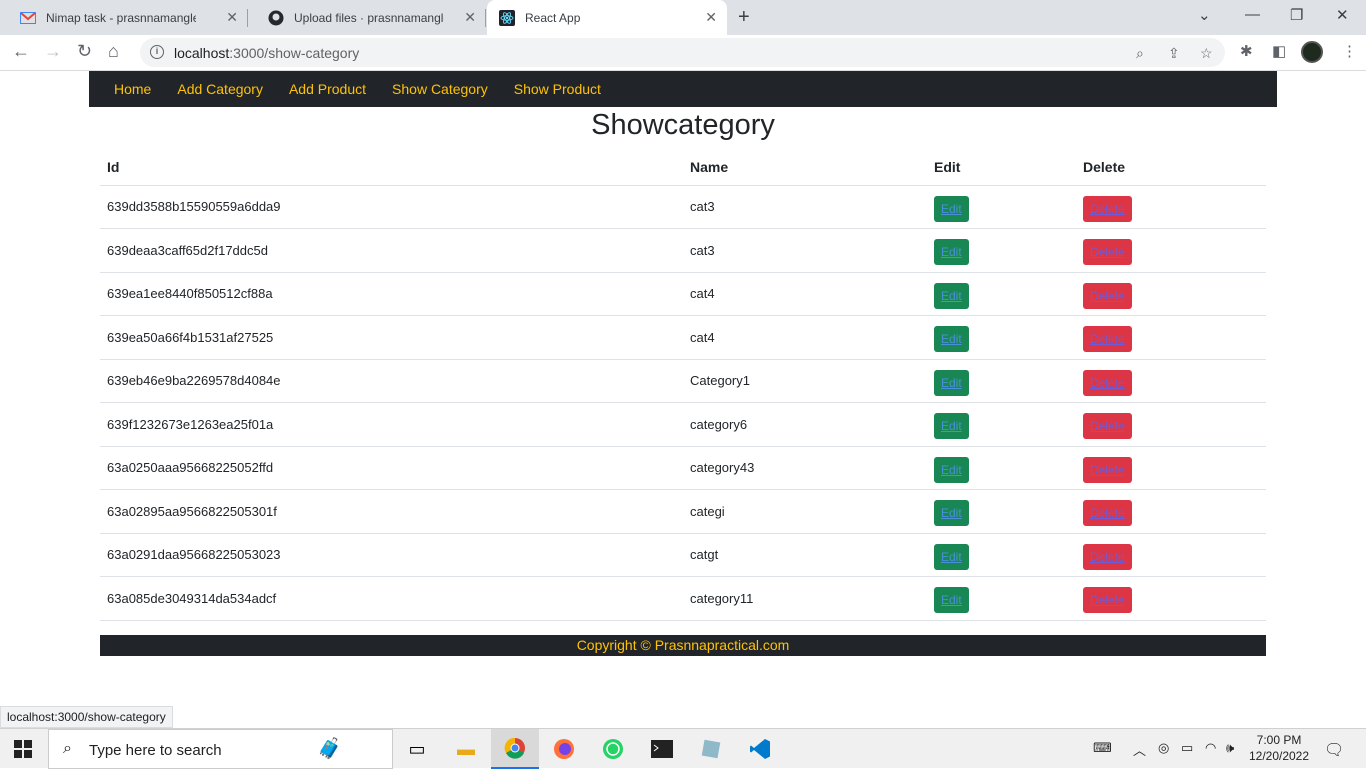 The height and width of the screenshot is (769, 1366). Describe the element at coordinates (682, 52) in the screenshot. I see `address-bar: i localhost:3000/show-category ⌕ ⇪ ☆` at that location.